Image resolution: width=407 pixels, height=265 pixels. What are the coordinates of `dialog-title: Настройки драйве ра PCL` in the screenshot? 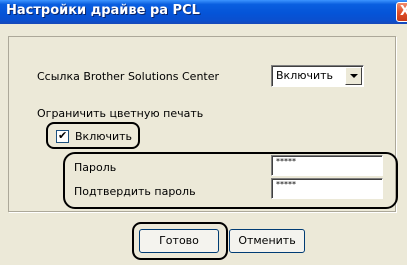 It's located at (103, 10).